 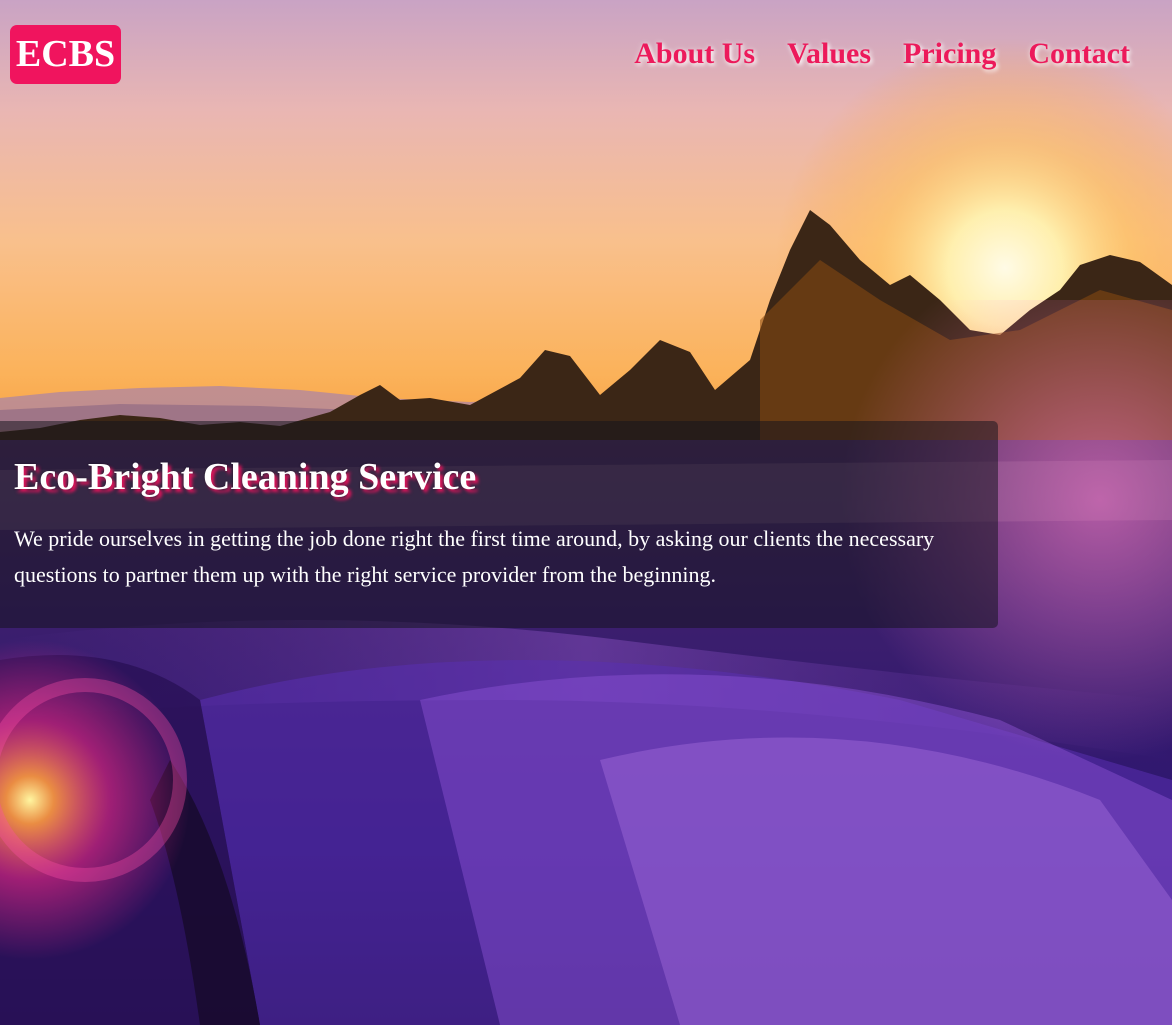 What do you see at coordinates (949, 54) in the screenshot?
I see `nav-link-pricing: Pricing` at bounding box center [949, 54].